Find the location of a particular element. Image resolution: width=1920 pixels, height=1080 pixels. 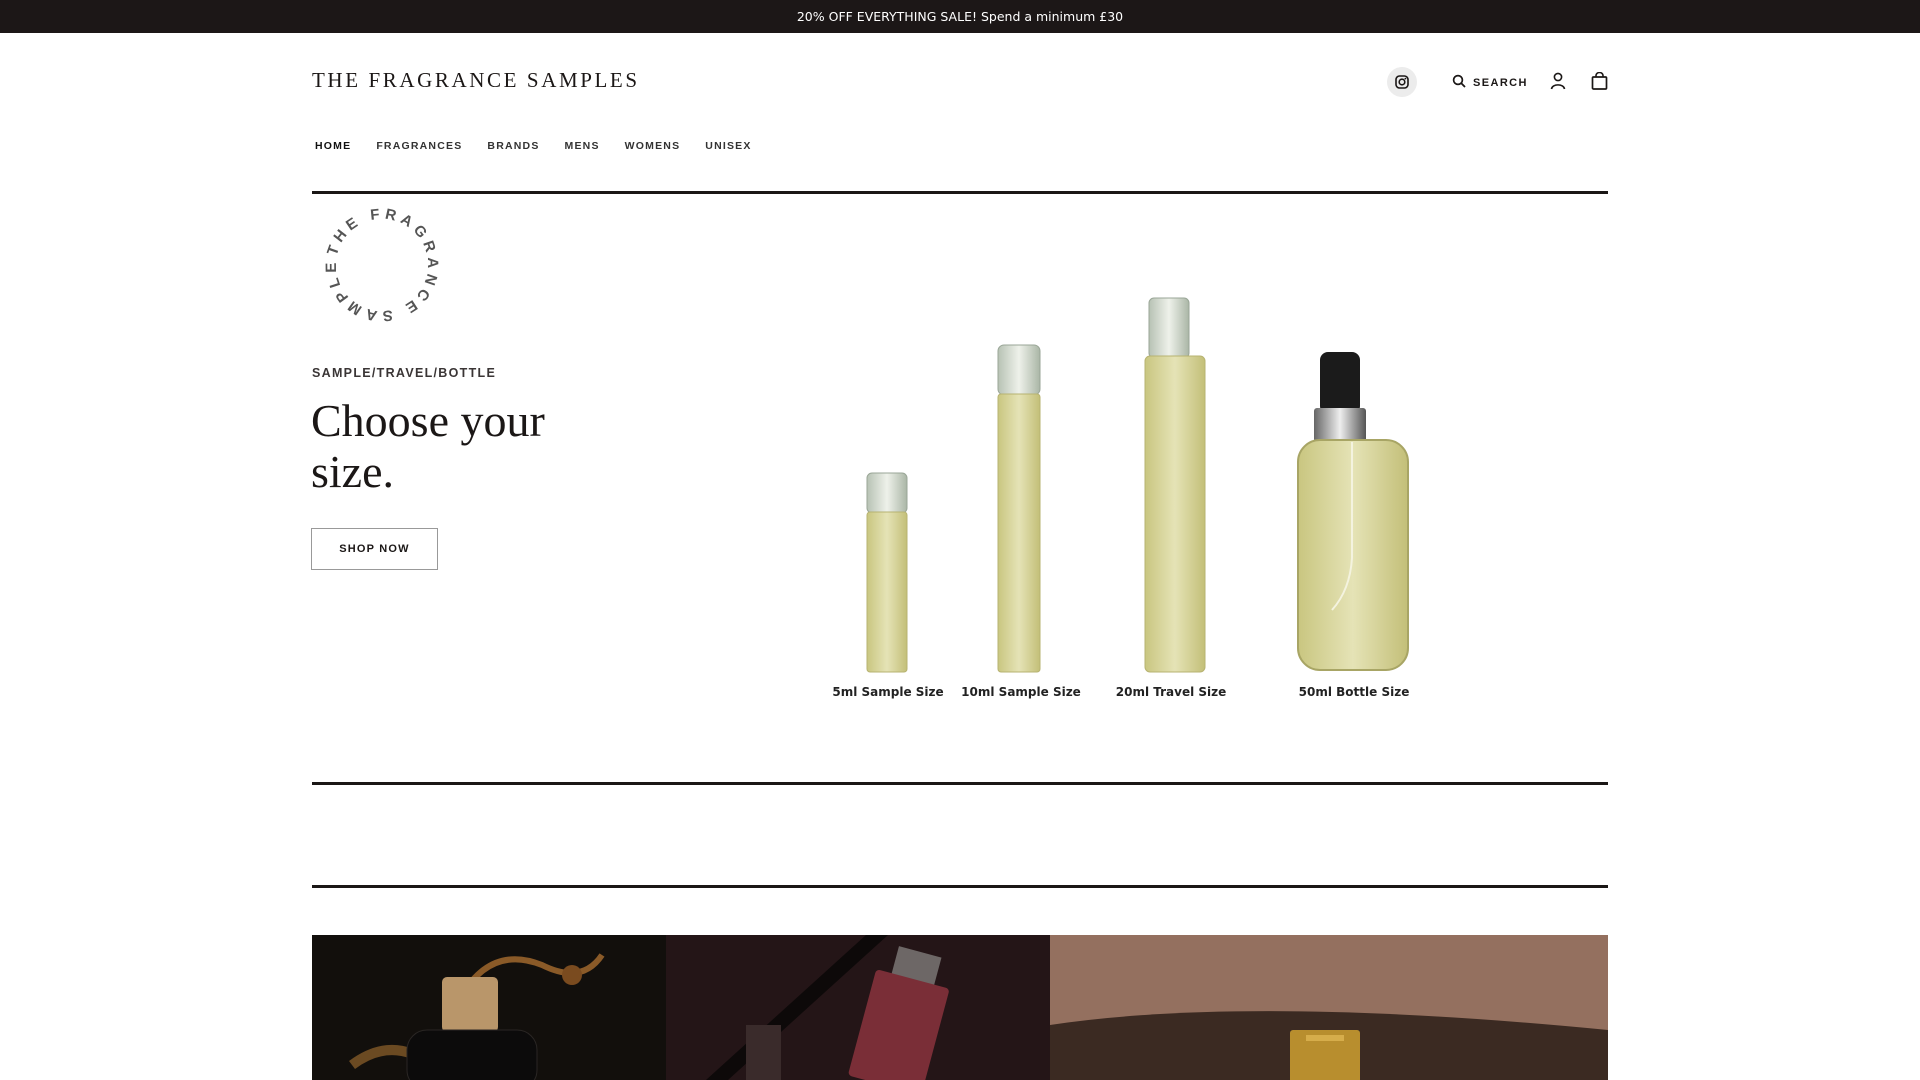

size-label-5ml: 5ml Sample Size is located at coordinates (888, 692).